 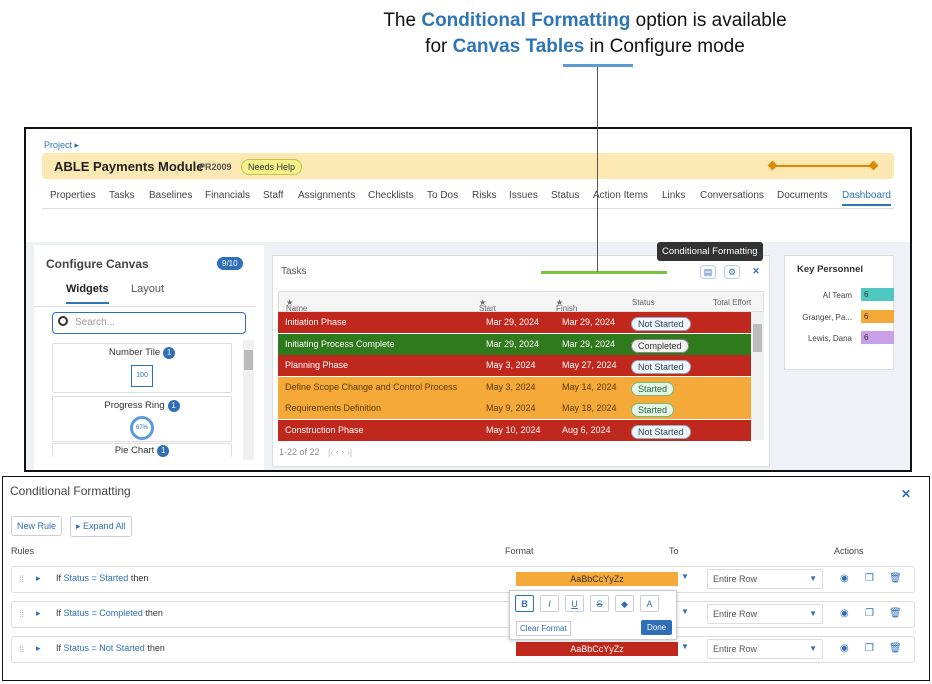 What do you see at coordinates (661, 324) in the screenshot?
I see `status-badge: Not Started` at bounding box center [661, 324].